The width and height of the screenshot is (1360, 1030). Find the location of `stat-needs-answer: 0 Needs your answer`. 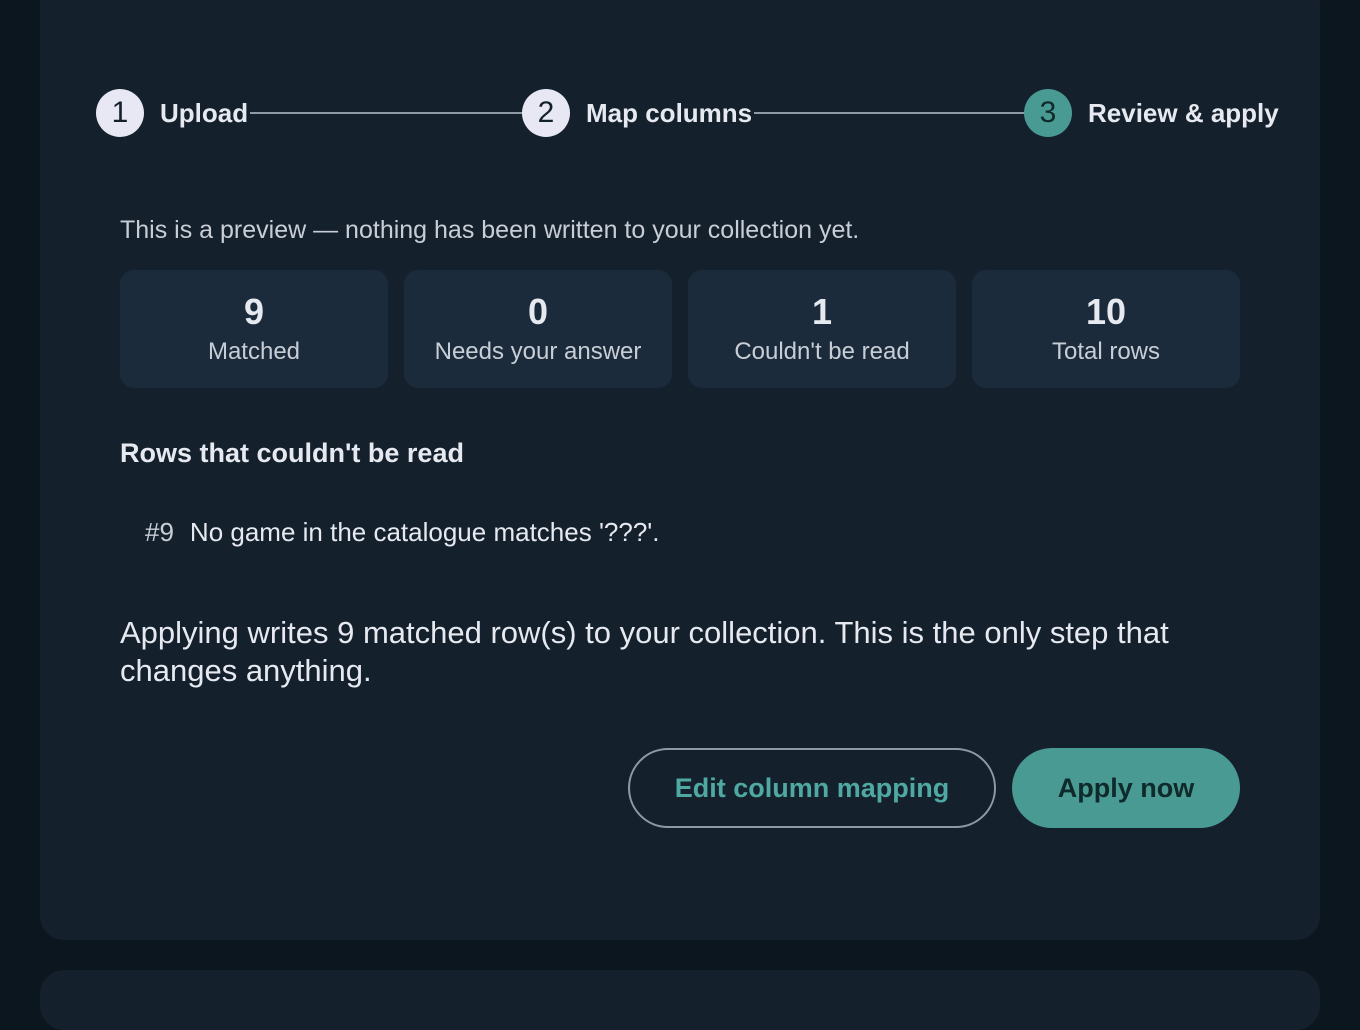

stat-needs-answer: 0 Needs your answer is located at coordinates (538, 329).